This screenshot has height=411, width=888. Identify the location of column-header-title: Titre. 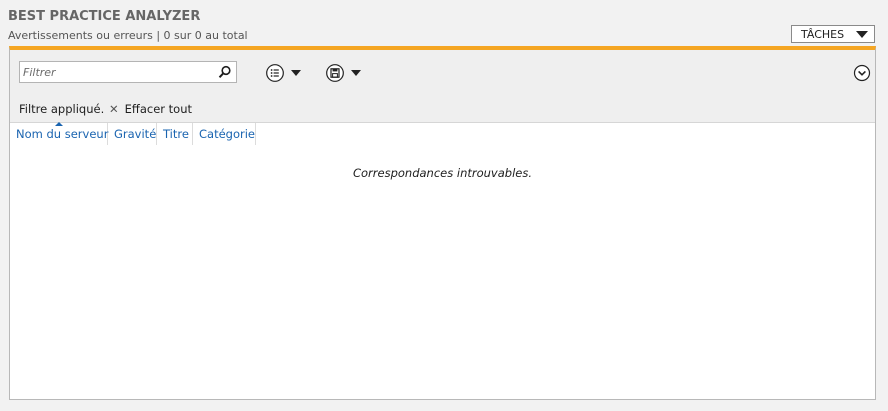
(175, 134).